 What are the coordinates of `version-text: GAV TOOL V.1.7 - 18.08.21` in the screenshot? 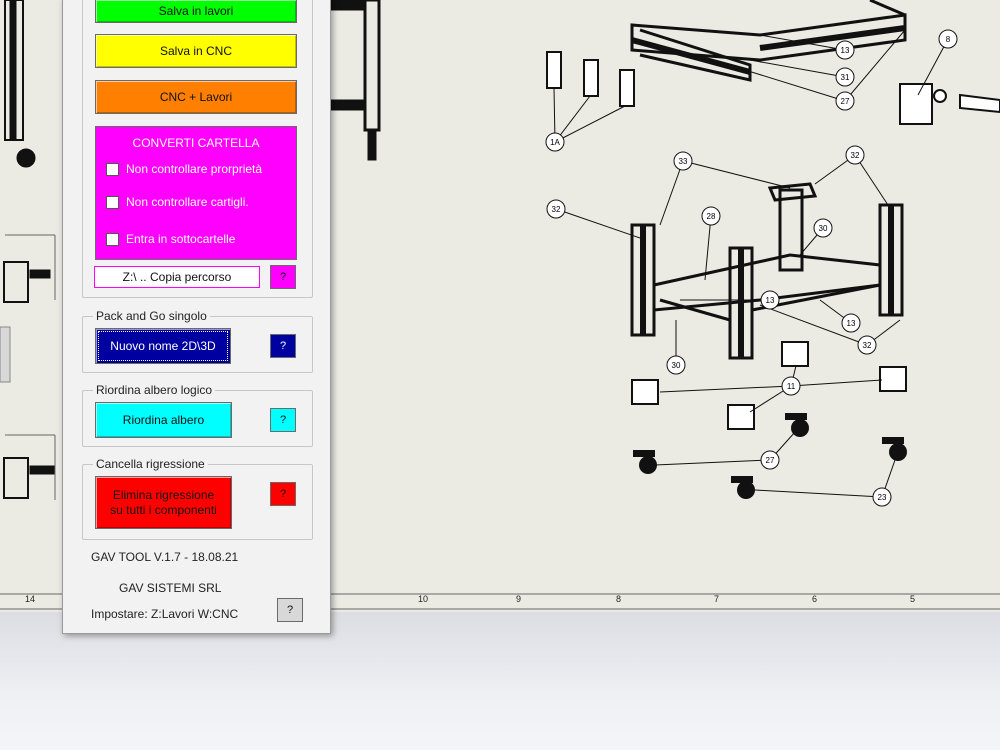 It's located at (165, 557).